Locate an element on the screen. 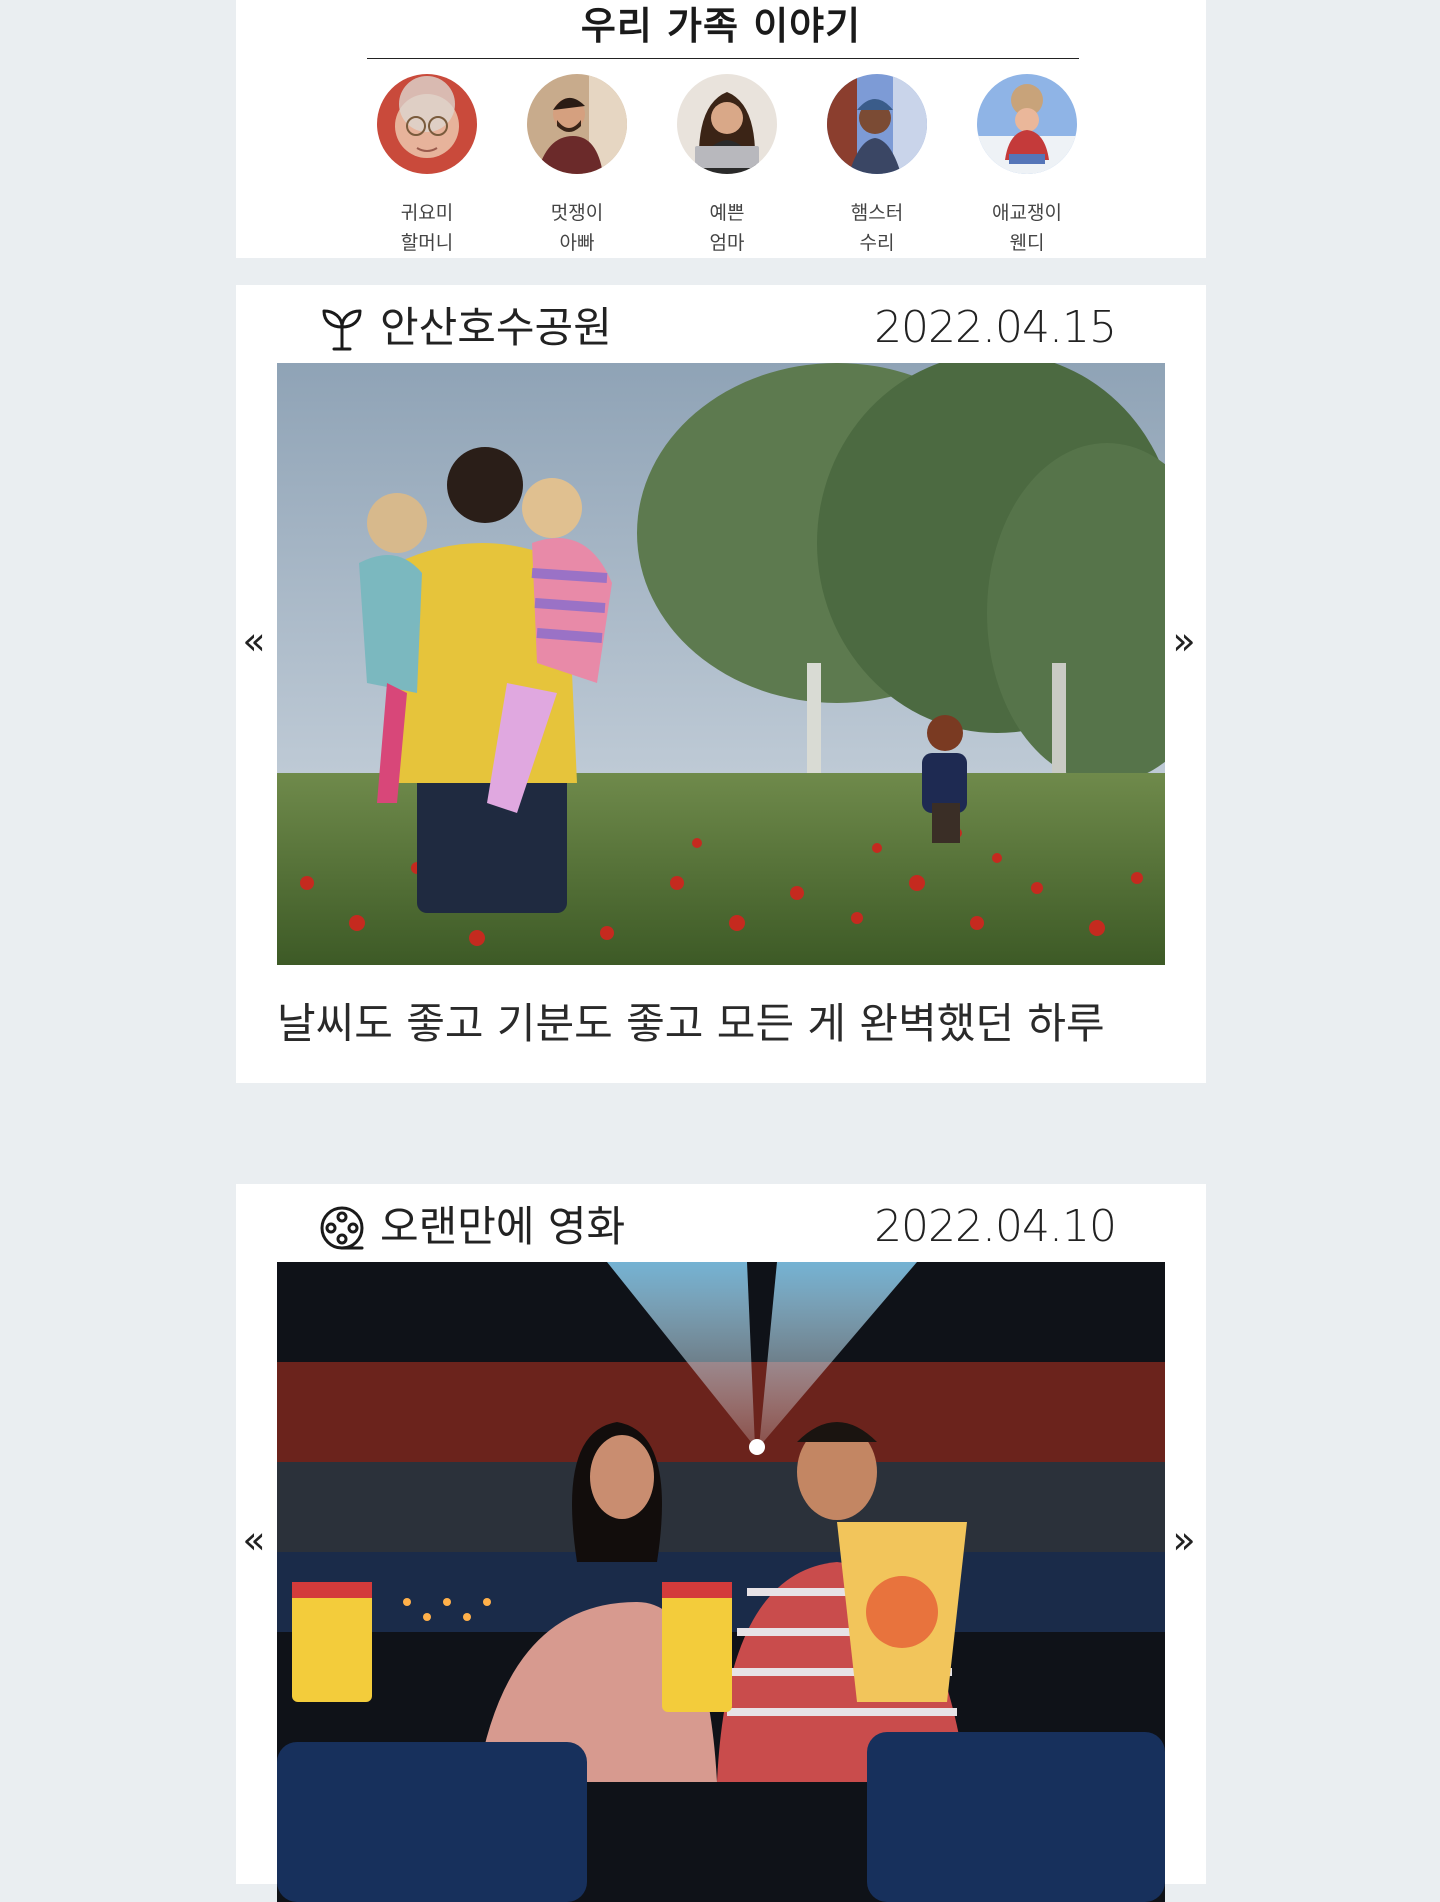  family-title: 우리 가족 이야기 is located at coordinates (721, 26).